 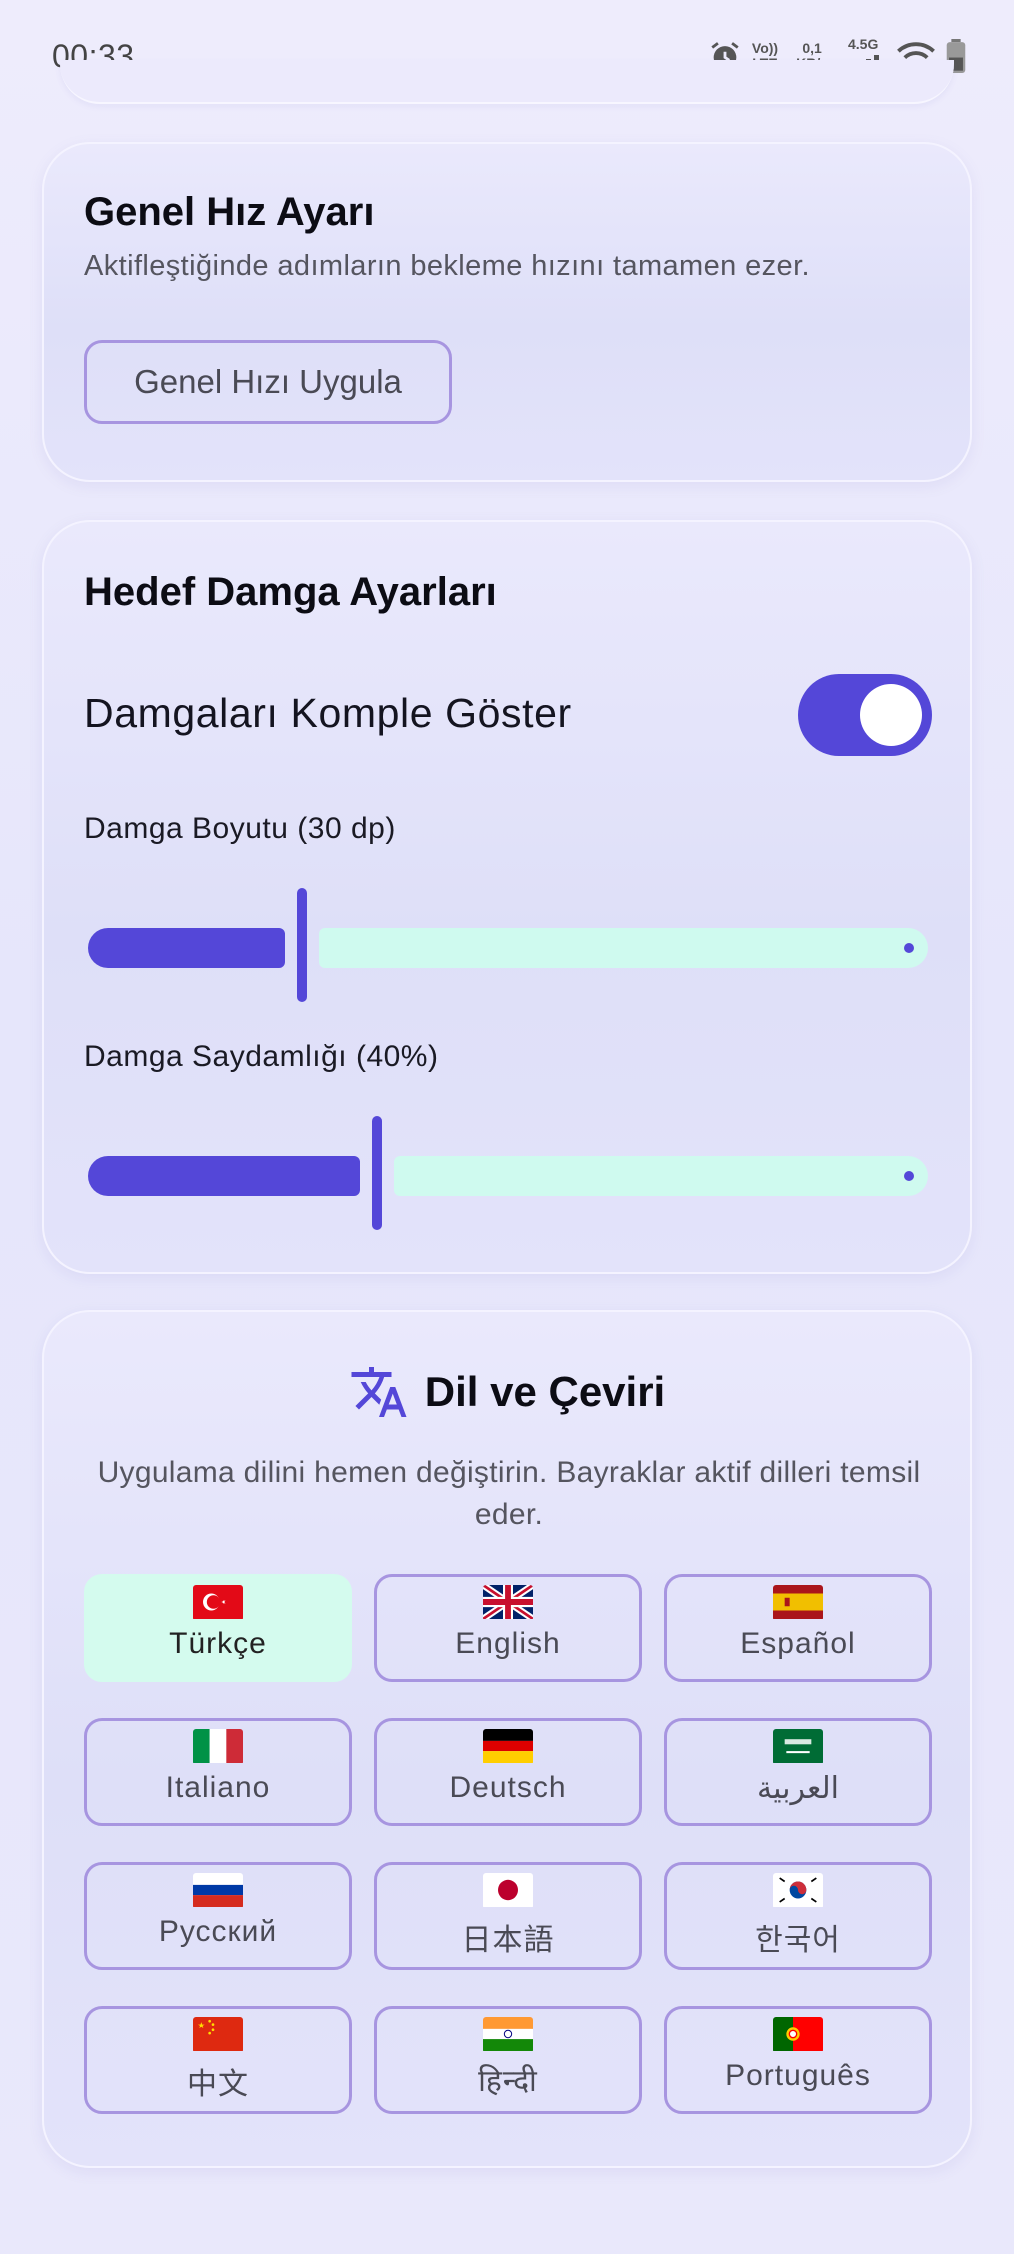 What do you see at coordinates (798, 1603) in the screenshot?
I see `spain-flag-icon` at bounding box center [798, 1603].